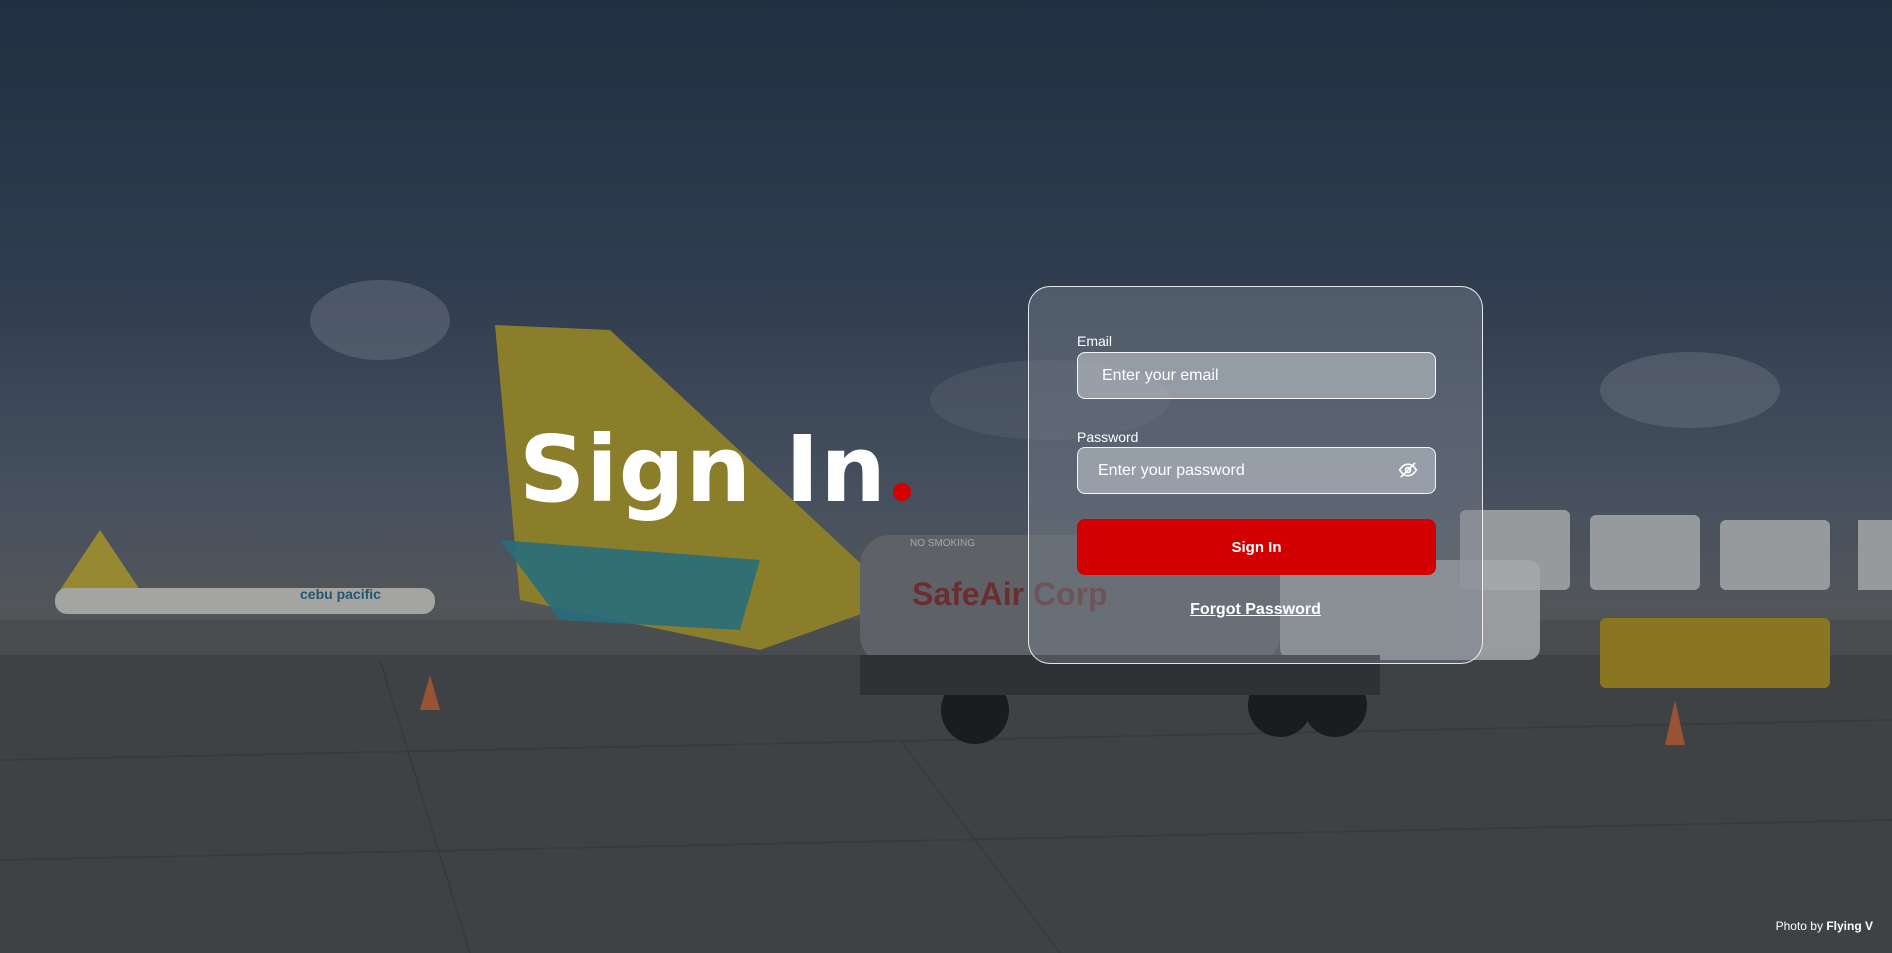 The height and width of the screenshot is (953, 1892). What do you see at coordinates (715, 470) in the screenshot?
I see `page-title: Sign In` at bounding box center [715, 470].